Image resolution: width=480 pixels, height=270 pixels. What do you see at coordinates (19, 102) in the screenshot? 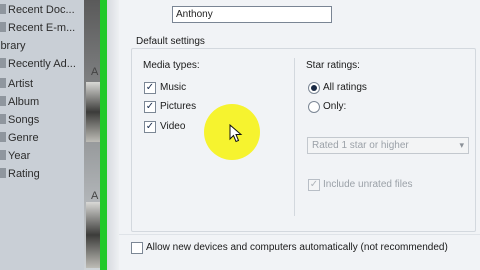
I see `sidebar-item-album: Album` at bounding box center [19, 102].